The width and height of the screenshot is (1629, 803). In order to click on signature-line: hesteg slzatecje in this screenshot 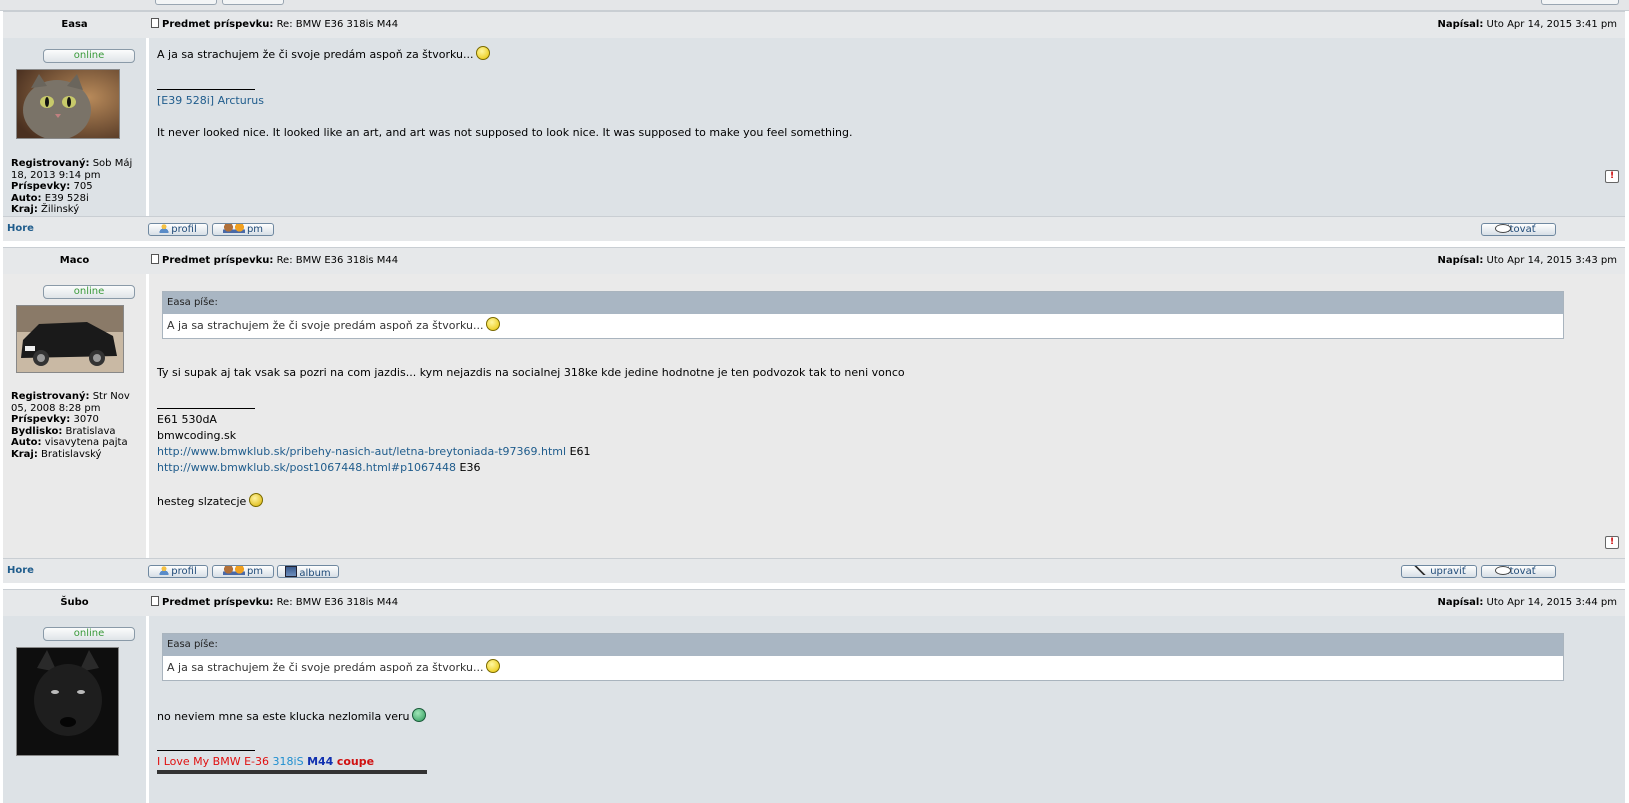, I will do `click(210, 500)`.